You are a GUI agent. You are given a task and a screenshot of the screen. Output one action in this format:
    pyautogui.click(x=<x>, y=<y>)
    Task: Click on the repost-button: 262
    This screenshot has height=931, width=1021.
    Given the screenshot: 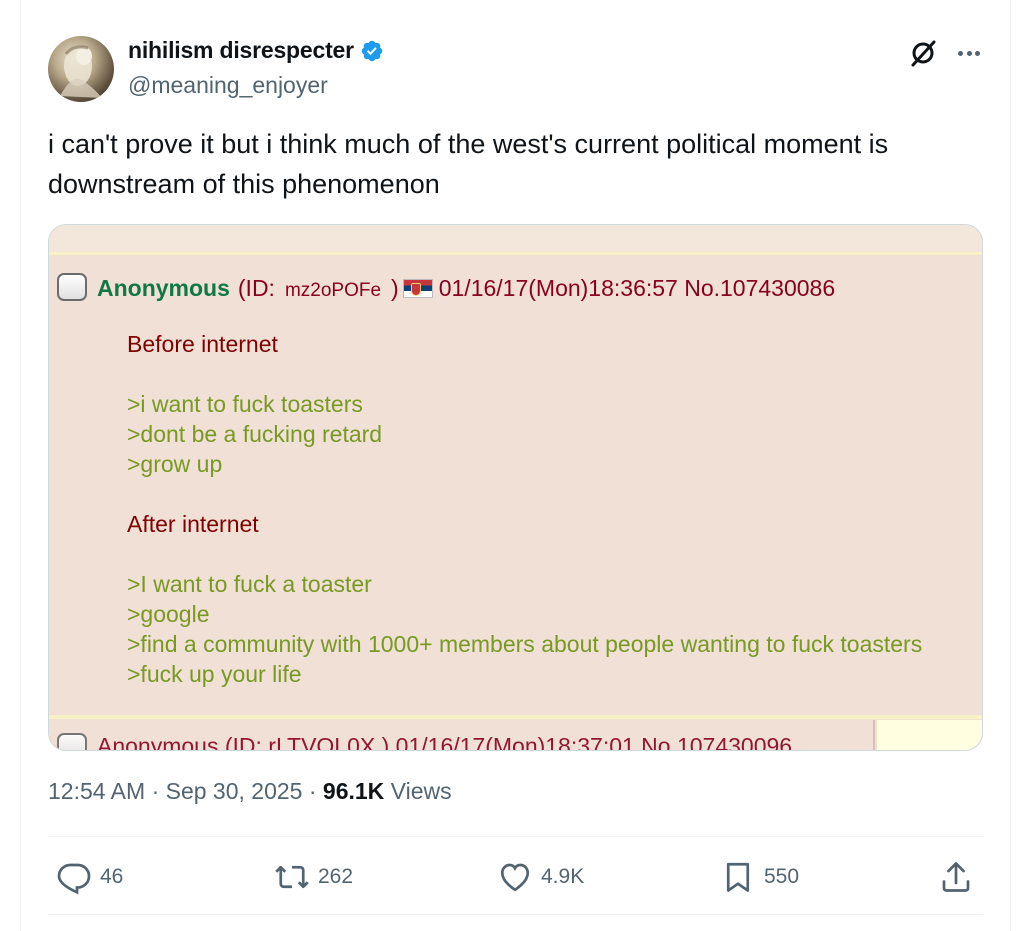 What is the action you would take?
    pyautogui.click(x=313, y=877)
    